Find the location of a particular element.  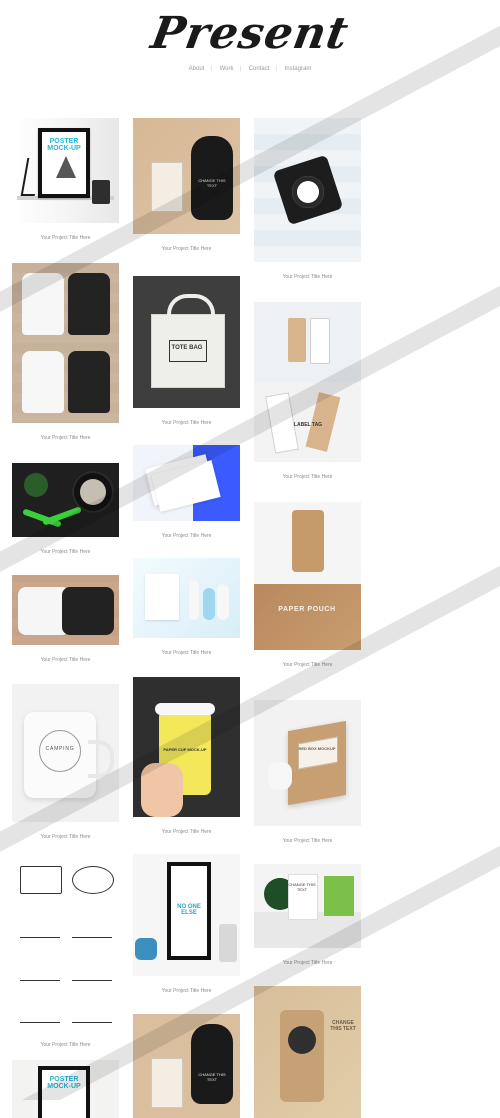

portfolio-item-paper-bag: CHANGE THIS TEXT is located at coordinates (307, 1052).